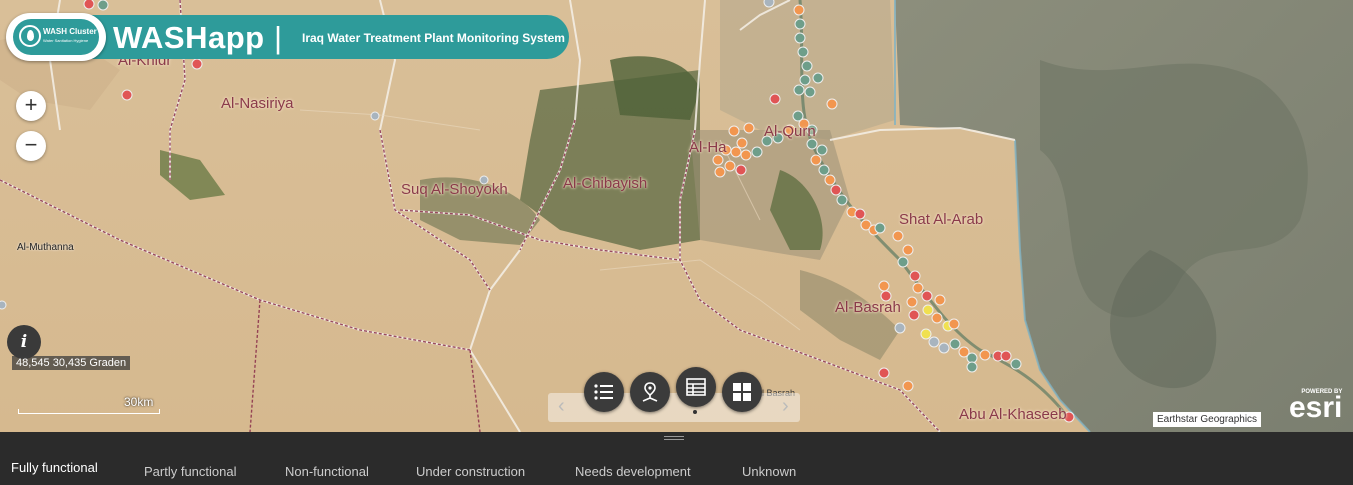 Image resolution: width=1353 pixels, height=485 pixels. What do you see at coordinates (941, 219) in the screenshot?
I see `place-label-shat-al-arab: Shat Al-Arab` at bounding box center [941, 219].